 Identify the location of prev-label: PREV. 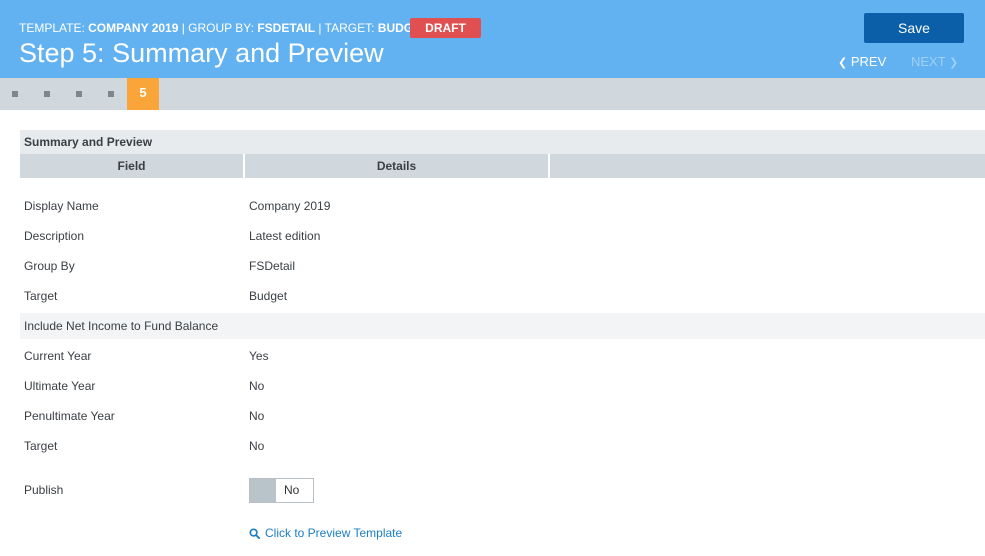
(868, 61).